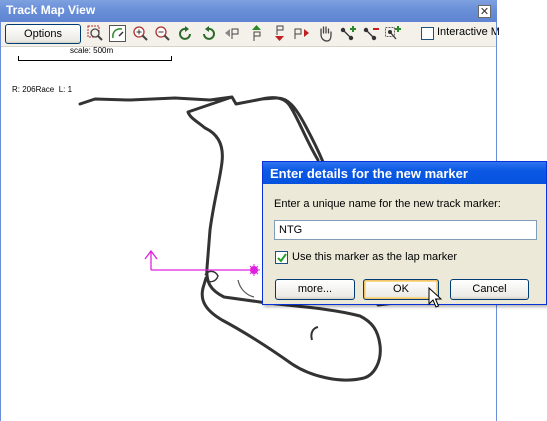 Image resolution: width=547 pixels, height=421 pixels. Describe the element at coordinates (0, 221) in the screenshot. I see `window-border-left` at that location.